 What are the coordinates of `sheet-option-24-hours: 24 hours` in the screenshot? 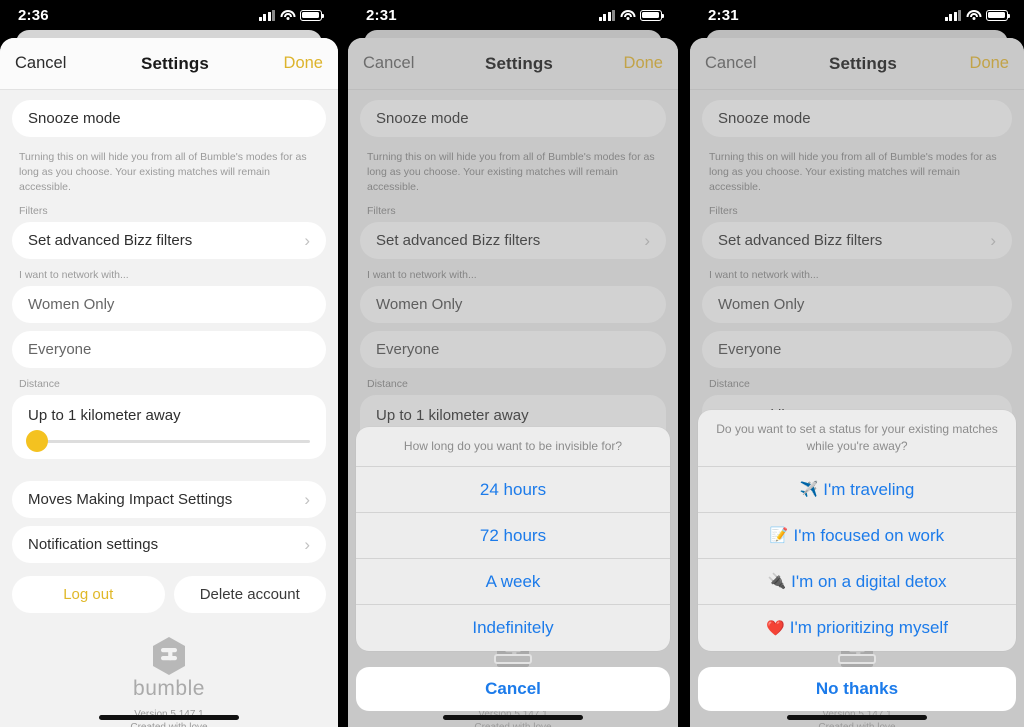 It's located at (513, 490).